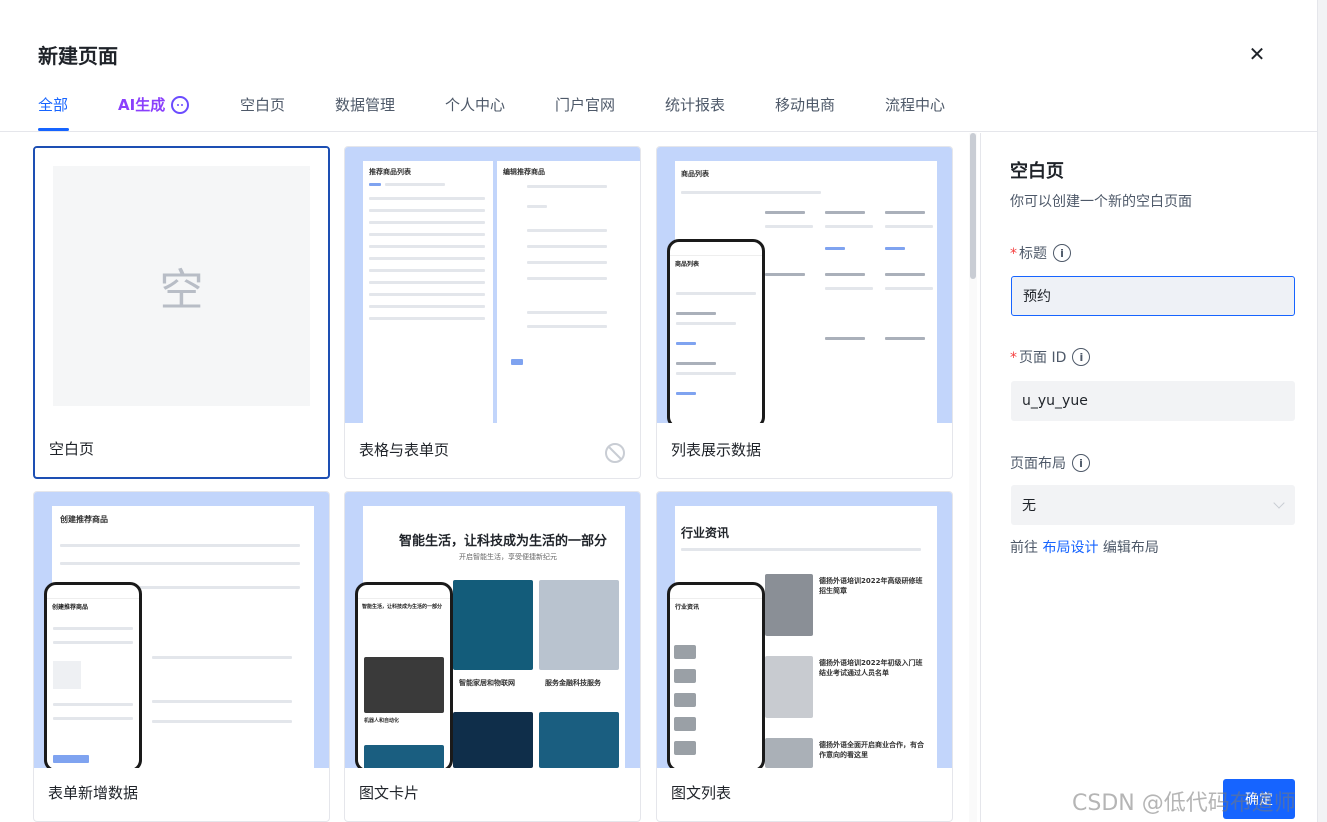  I want to click on template-label: 图文卡片, so click(389, 793).